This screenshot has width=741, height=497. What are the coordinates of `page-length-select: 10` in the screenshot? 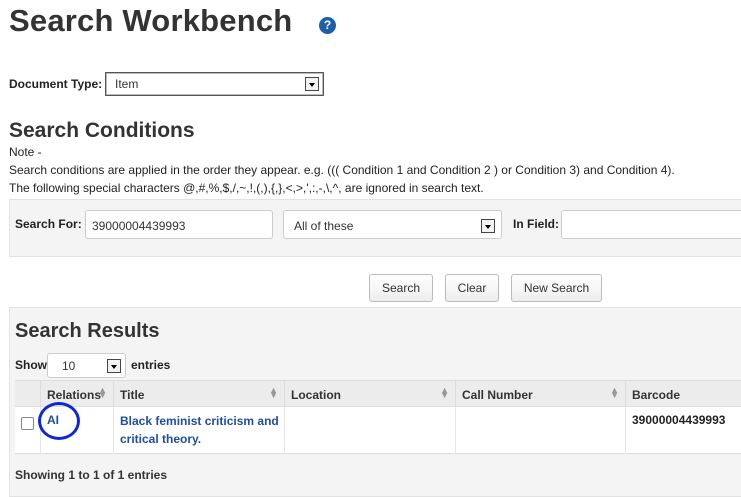 It's located at (86, 365).